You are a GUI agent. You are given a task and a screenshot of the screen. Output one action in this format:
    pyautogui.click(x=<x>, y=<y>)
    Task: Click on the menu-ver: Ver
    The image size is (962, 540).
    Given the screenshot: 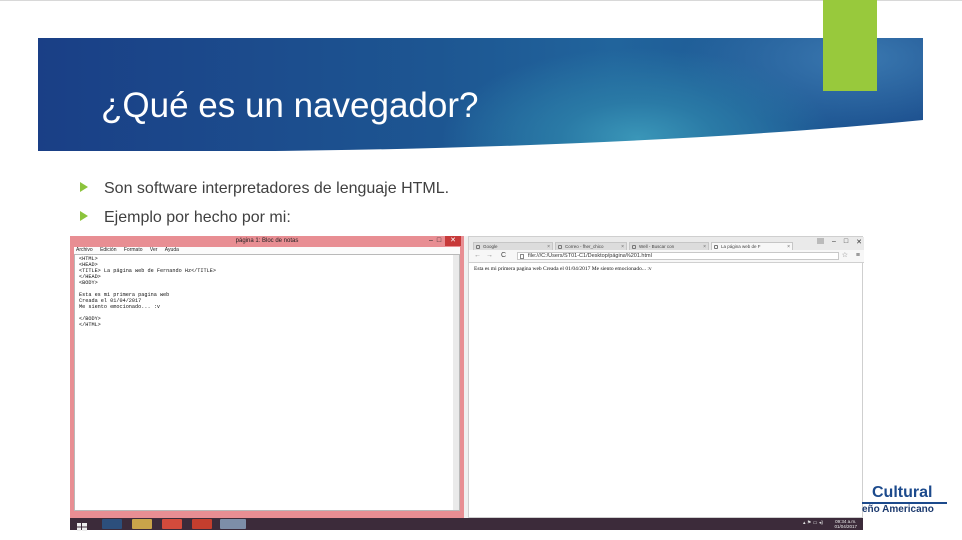 What is the action you would take?
    pyautogui.click(x=154, y=250)
    